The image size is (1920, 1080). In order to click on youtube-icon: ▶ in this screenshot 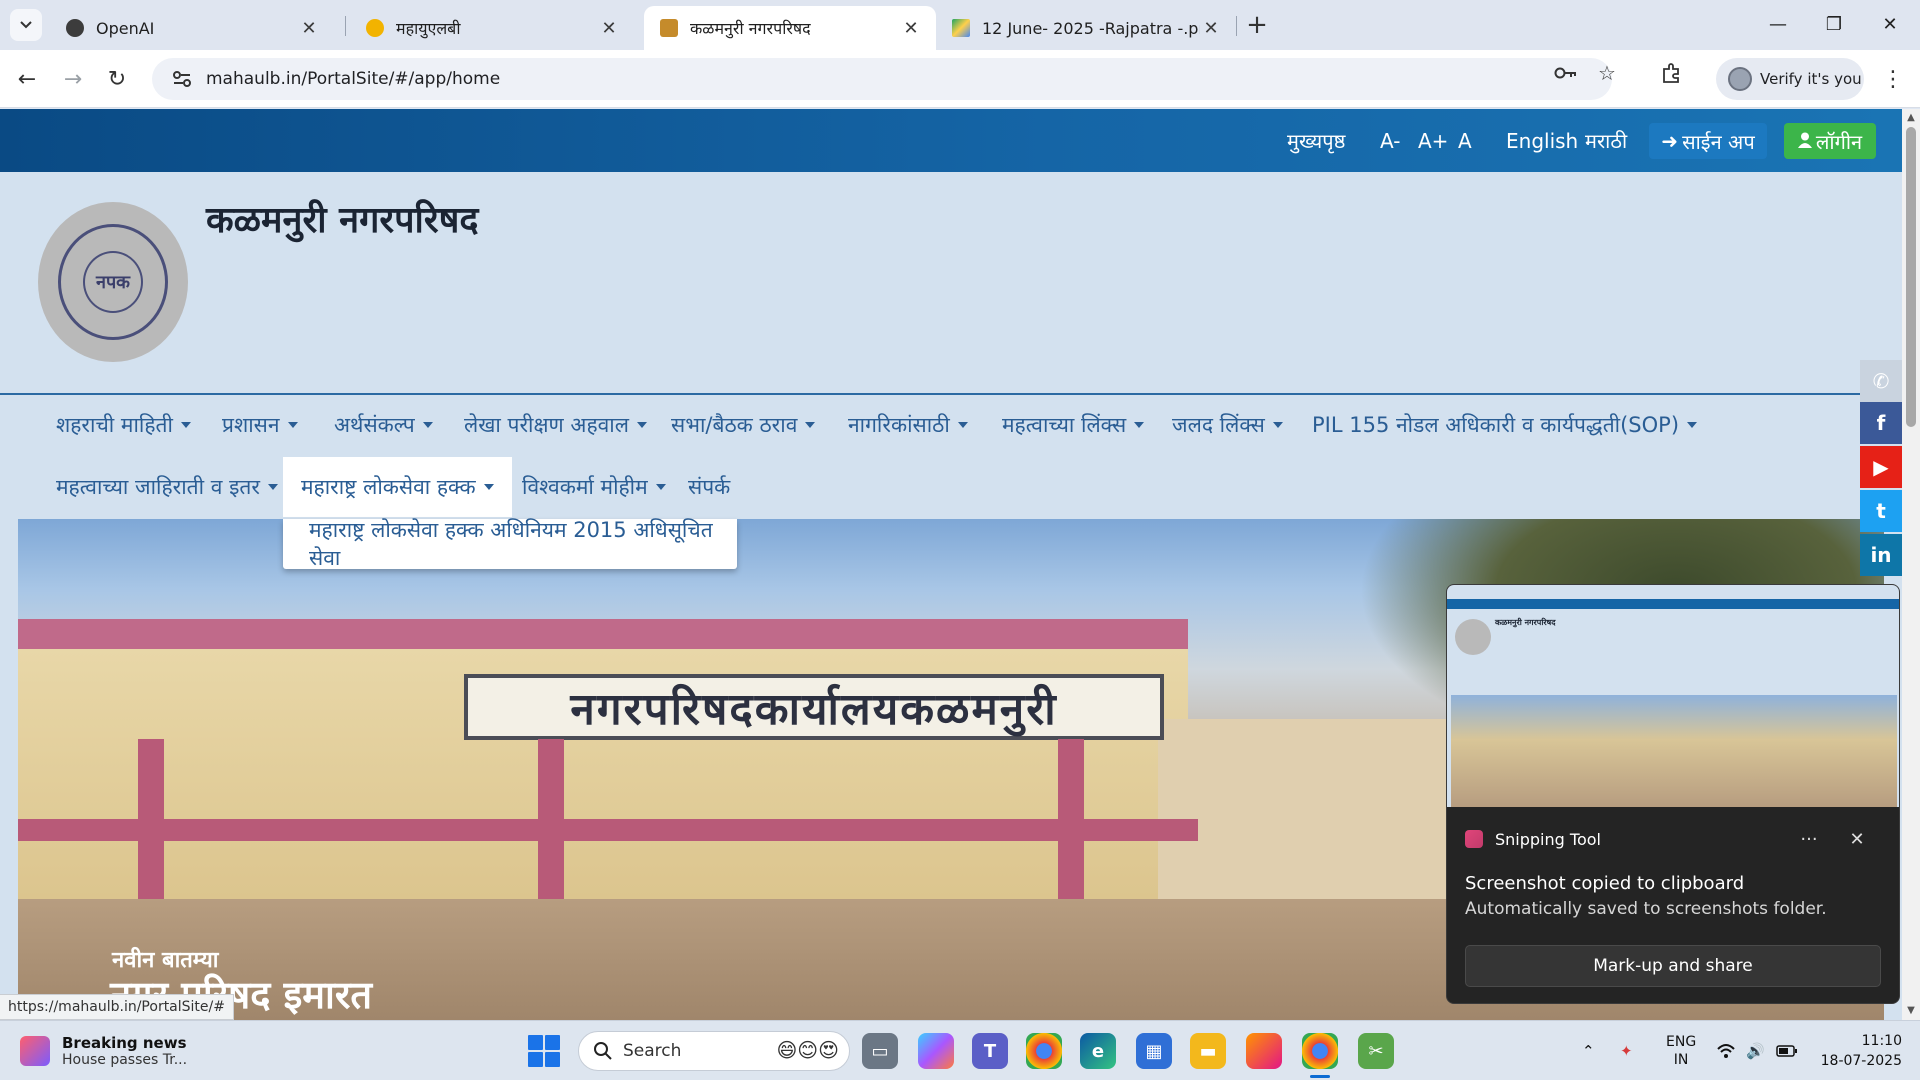, I will do `click(1881, 467)`.